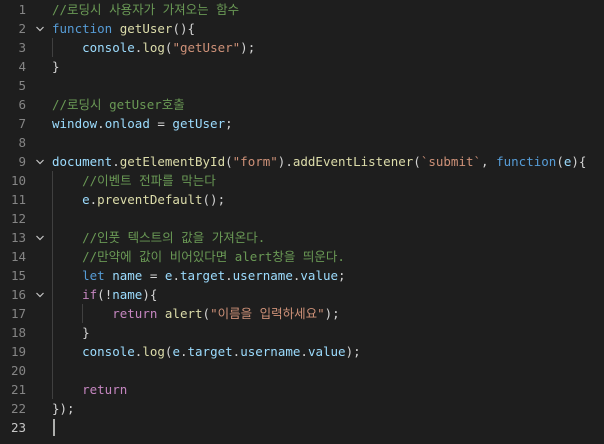 This screenshot has width=604, height=444. Describe the element at coordinates (302, 427) in the screenshot. I see `code-line: 23` at that location.